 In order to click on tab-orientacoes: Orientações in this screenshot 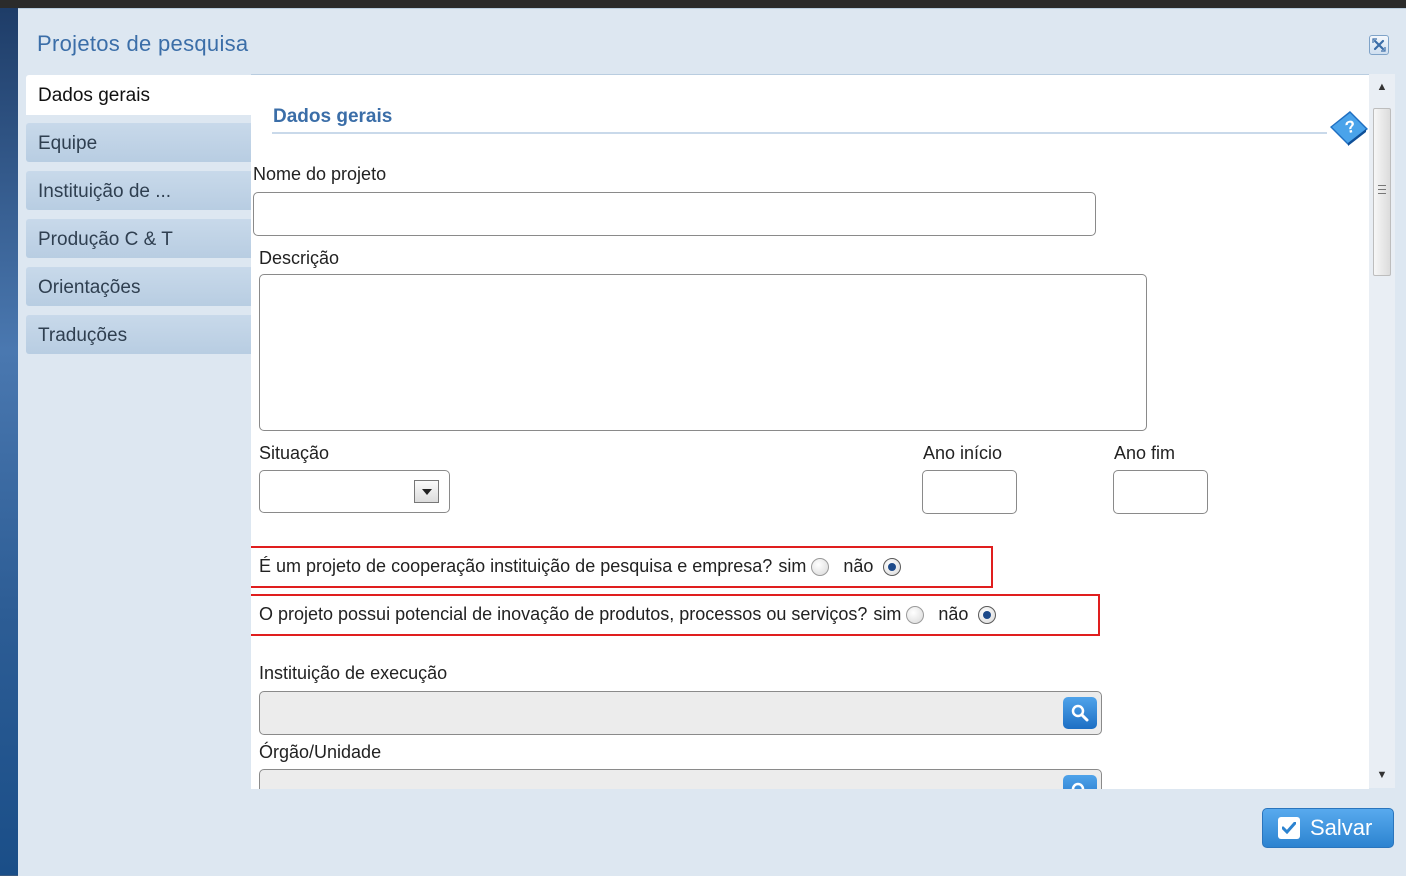, I will do `click(138, 286)`.